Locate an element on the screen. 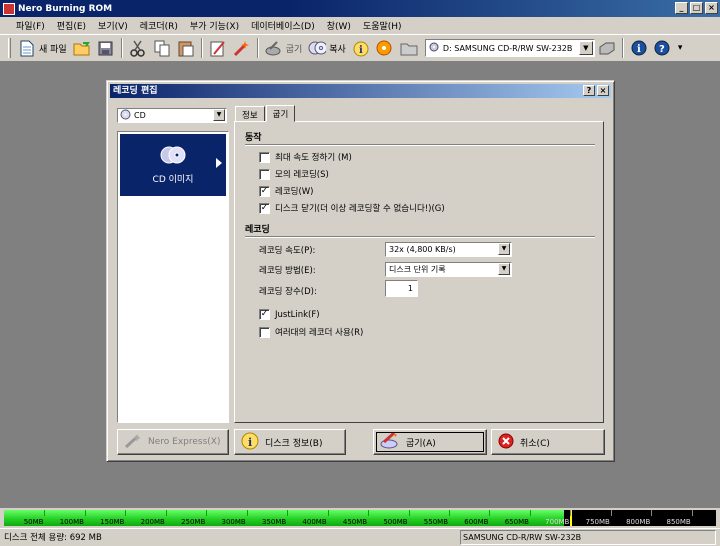  simulate-checkbox: 모의 레코딩(S) is located at coordinates (294, 174).